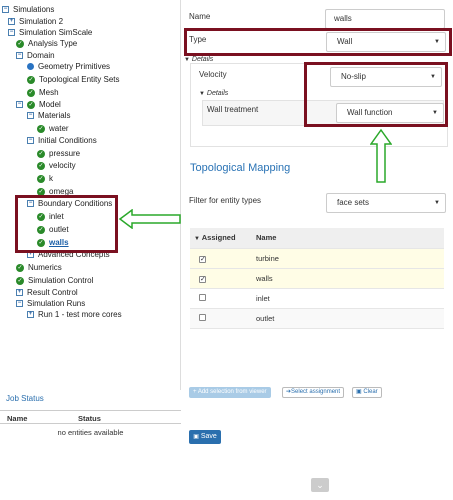 Image resolution: width=453 pixels, height=500 pixels. I want to click on tree-node-result-control: + Result Control, so click(47, 292).